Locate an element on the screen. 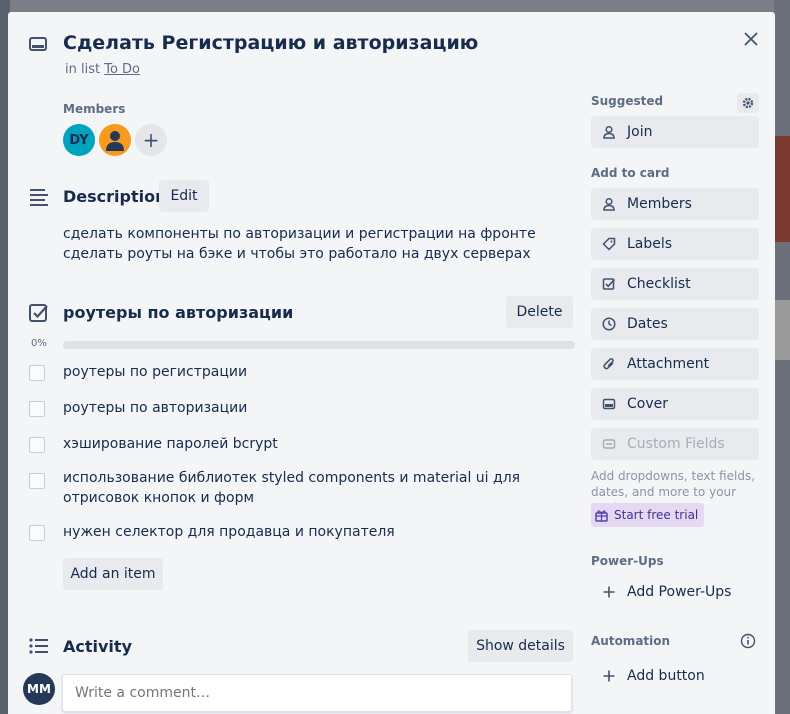 The image size is (790, 714). in-list-prefix: in list is located at coordinates (83, 69).